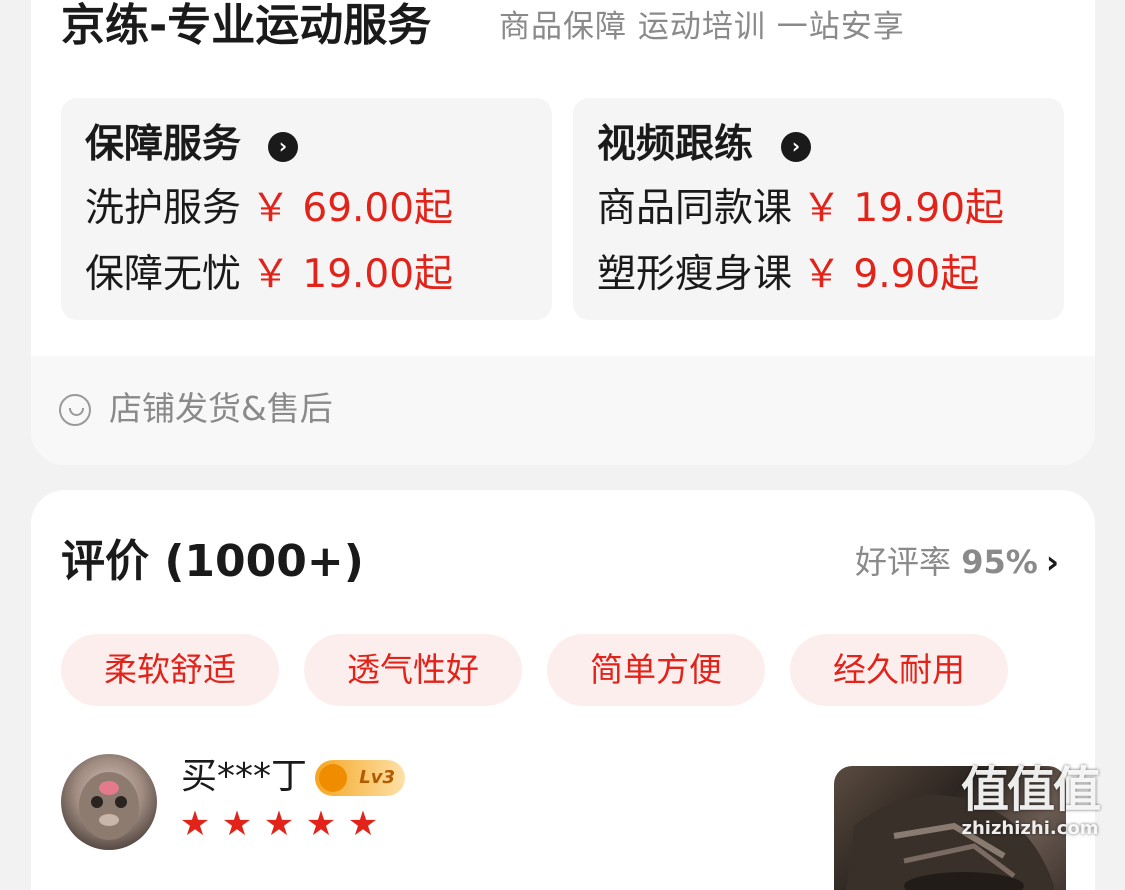 The width and height of the screenshot is (1125, 890). Describe the element at coordinates (221, 408) in the screenshot. I see `store-shipping-note: 店铺发货&售后` at that location.